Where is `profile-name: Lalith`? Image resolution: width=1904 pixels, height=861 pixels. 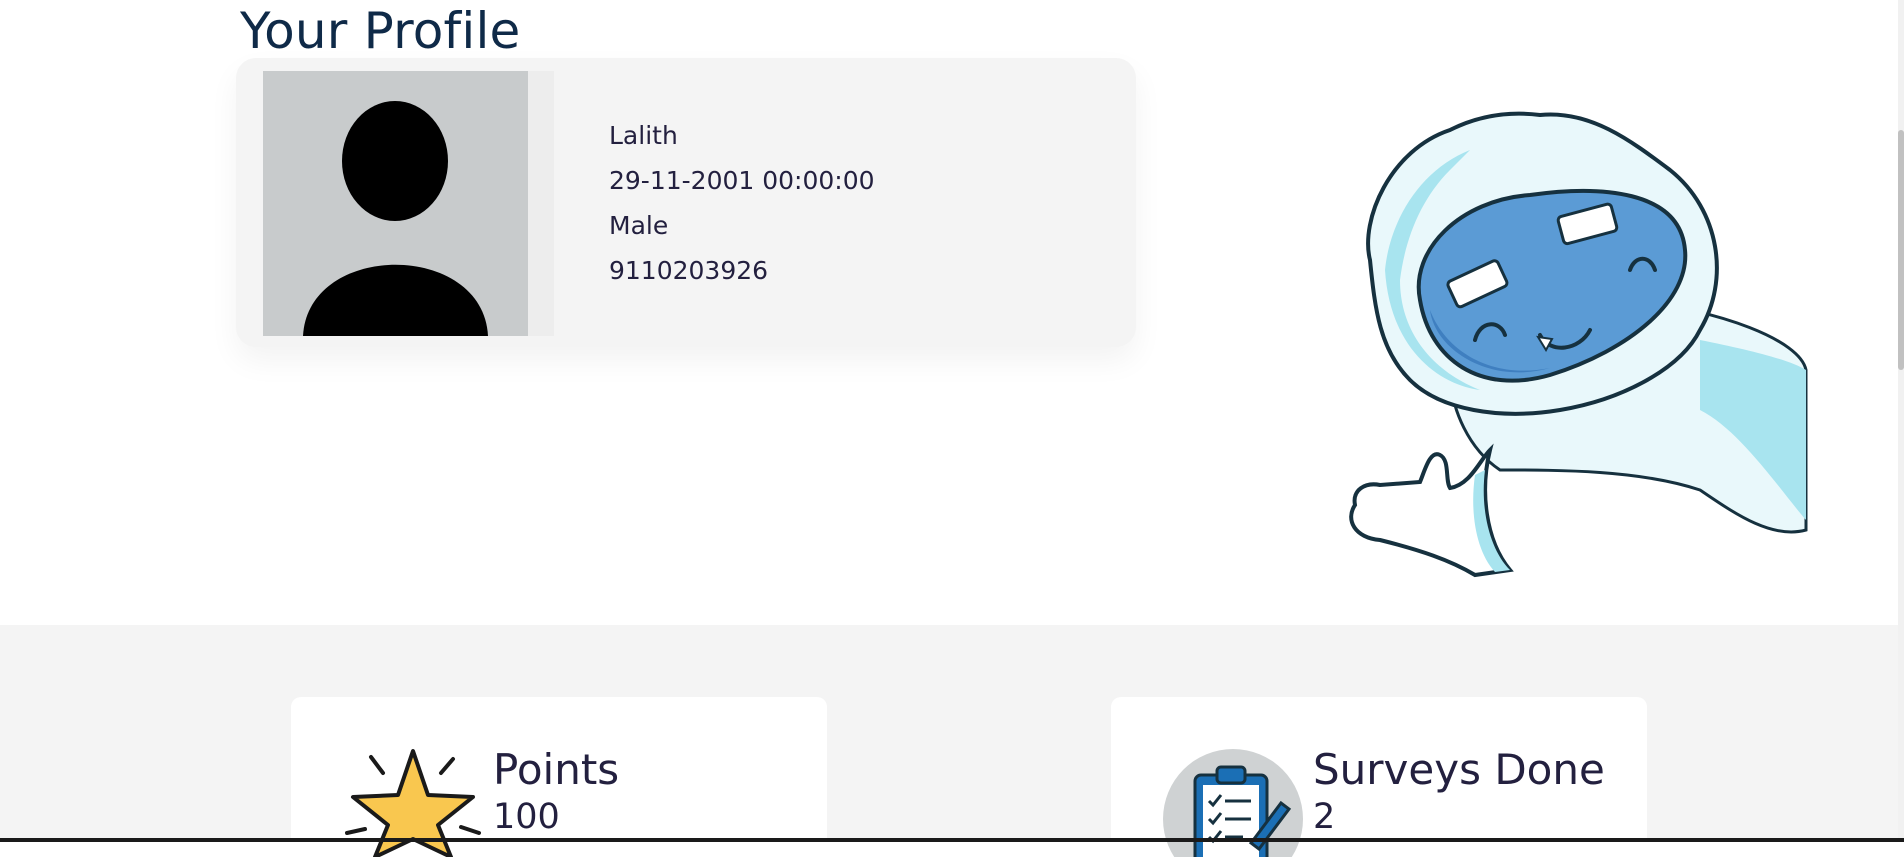
profile-name: Lalith is located at coordinates (643, 135).